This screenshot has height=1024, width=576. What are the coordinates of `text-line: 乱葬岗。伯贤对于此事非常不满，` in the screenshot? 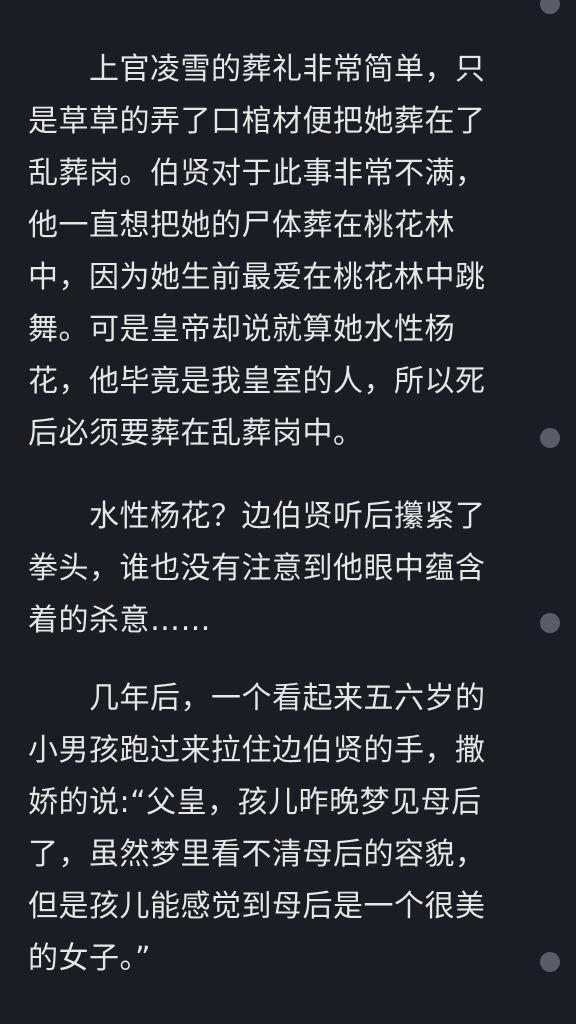 It's located at (257, 173).